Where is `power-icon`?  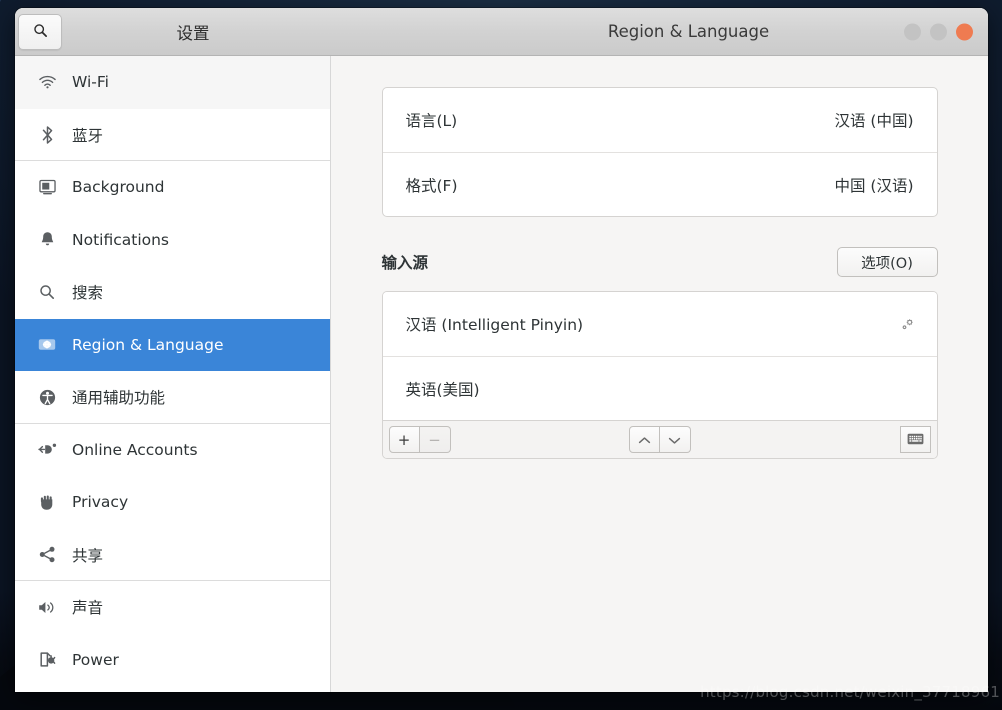 power-icon is located at coordinates (47, 659).